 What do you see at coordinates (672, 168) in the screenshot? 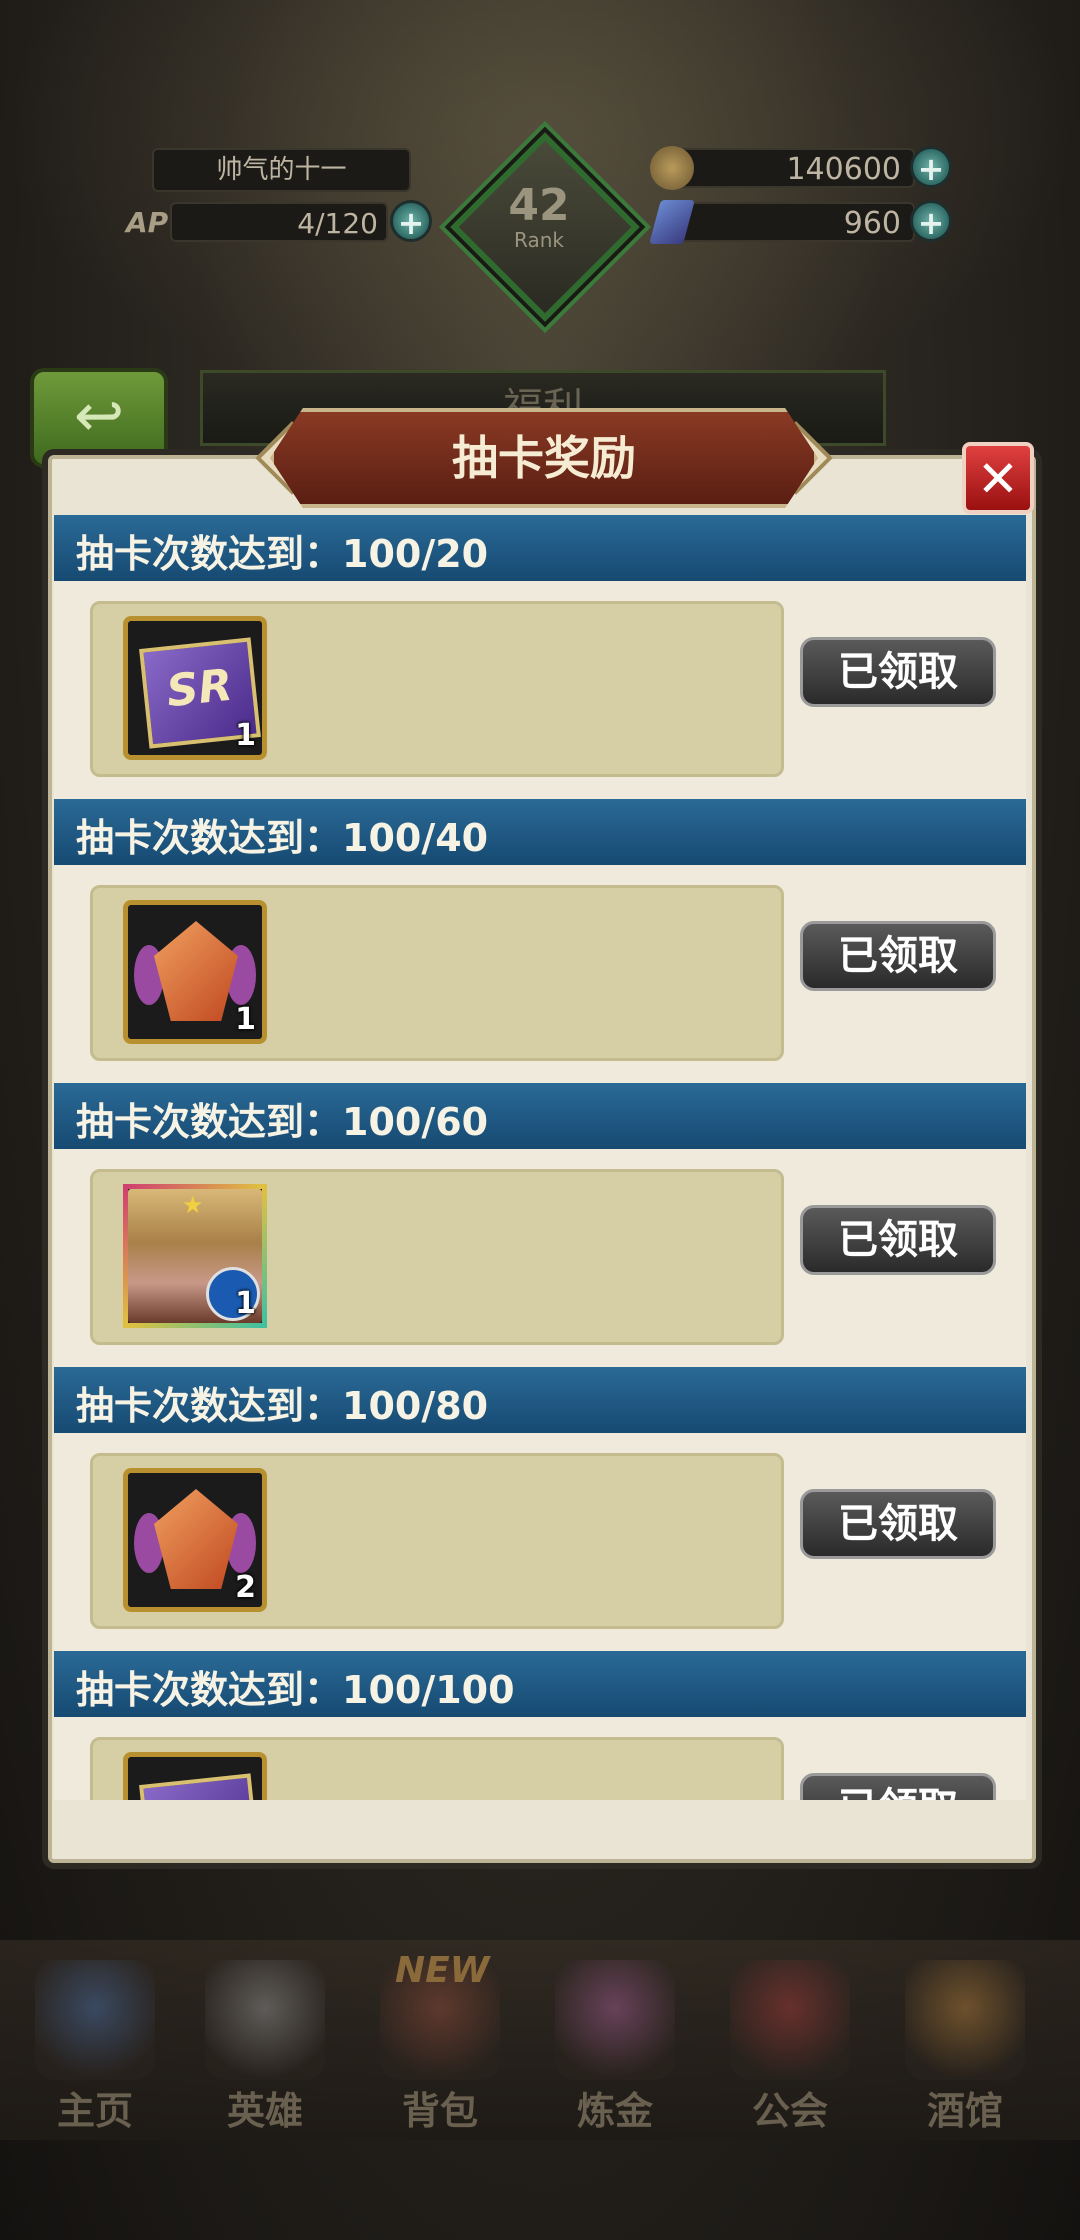
I see `gold-coin-icon` at bounding box center [672, 168].